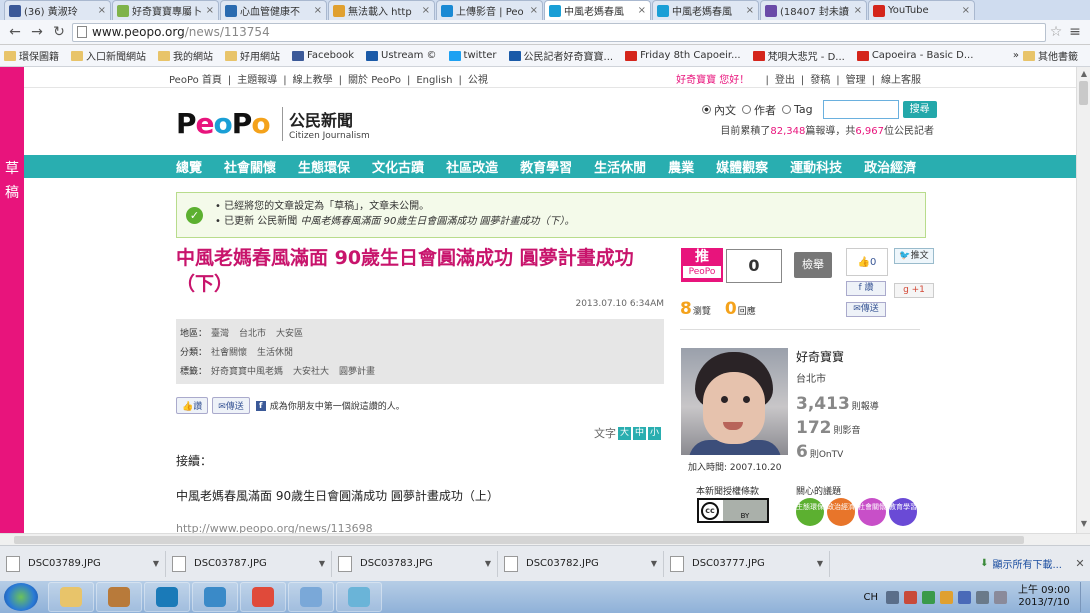 The height and width of the screenshot is (613, 1090). Describe the element at coordinates (252, 563) in the screenshot. I see `download-item: DSC03787.JPG ▼` at that location.